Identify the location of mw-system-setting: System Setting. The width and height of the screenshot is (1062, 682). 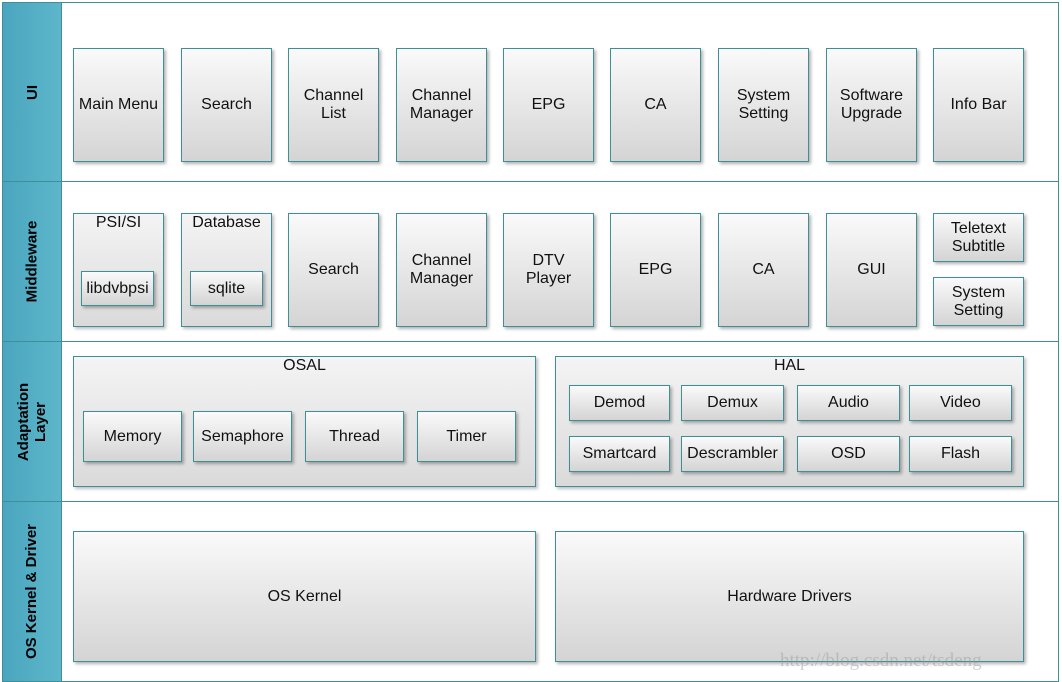
(978, 301).